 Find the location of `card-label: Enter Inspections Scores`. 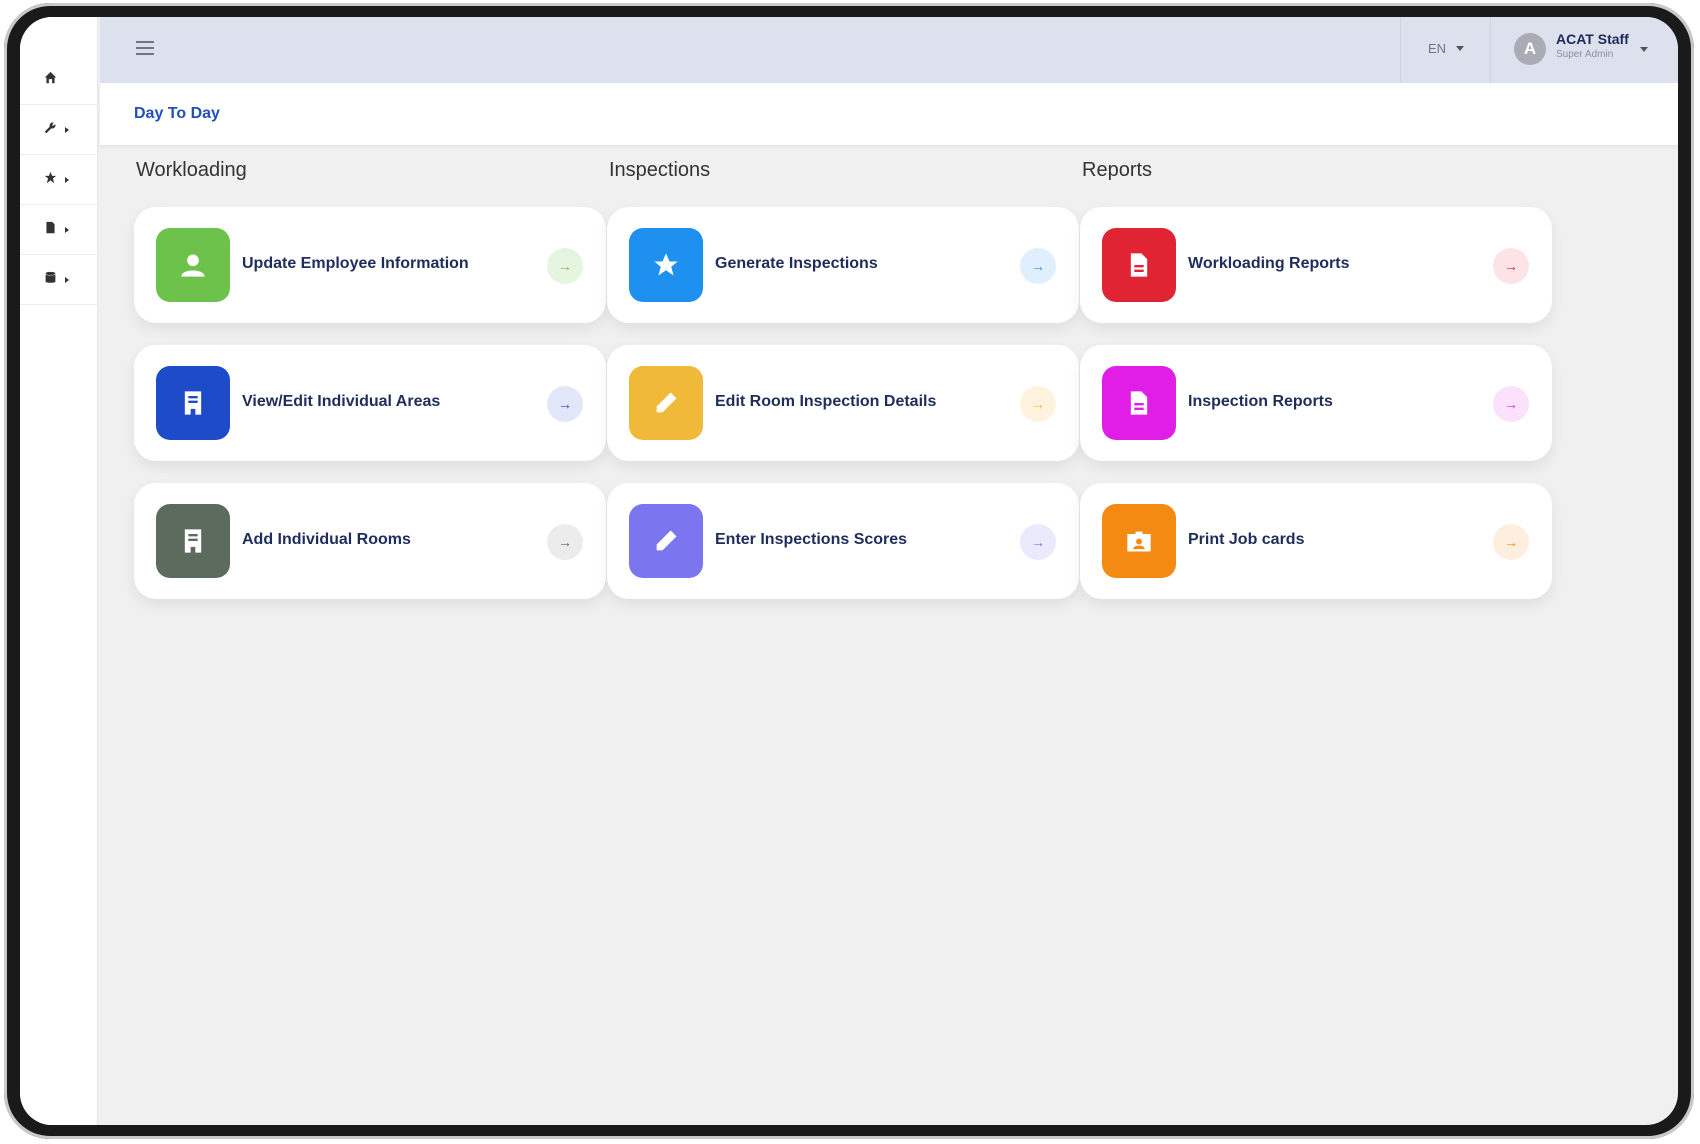

card-label: Enter Inspections Scores is located at coordinates (811, 539).